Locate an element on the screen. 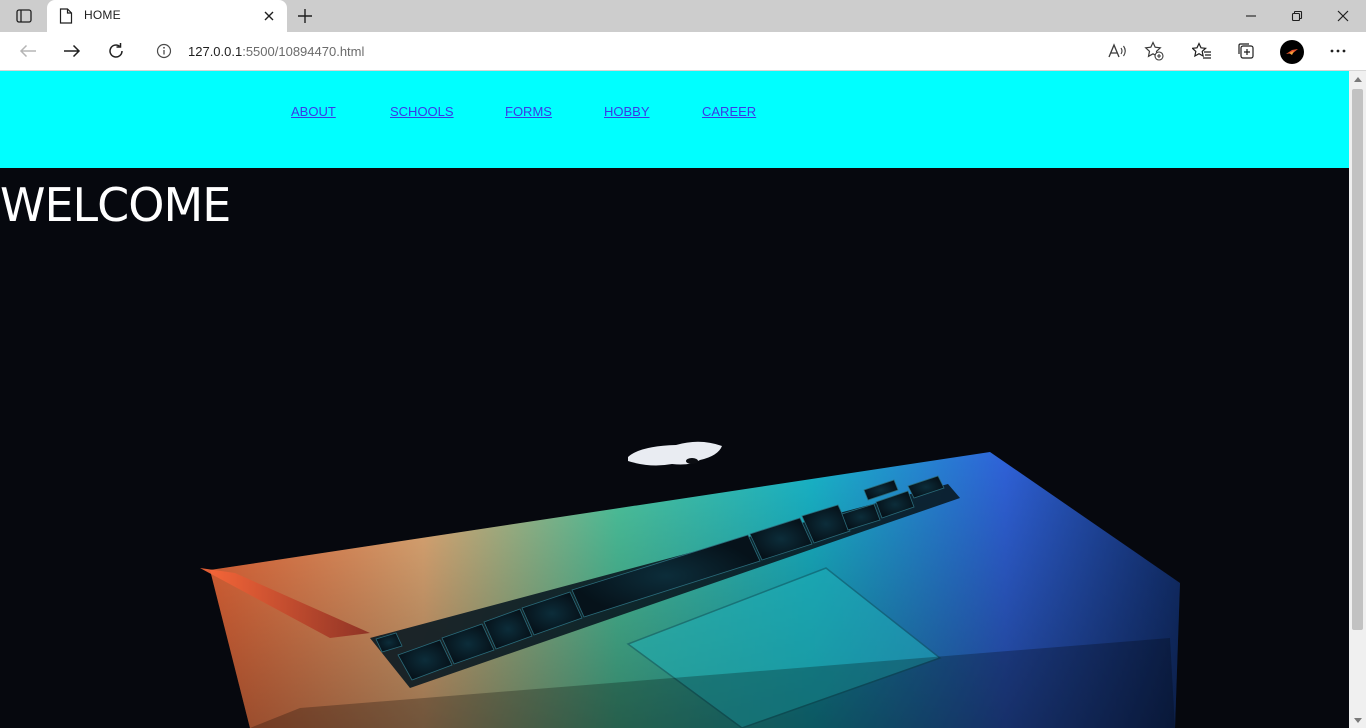  read-aloud-icon is located at coordinates (1117, 50).